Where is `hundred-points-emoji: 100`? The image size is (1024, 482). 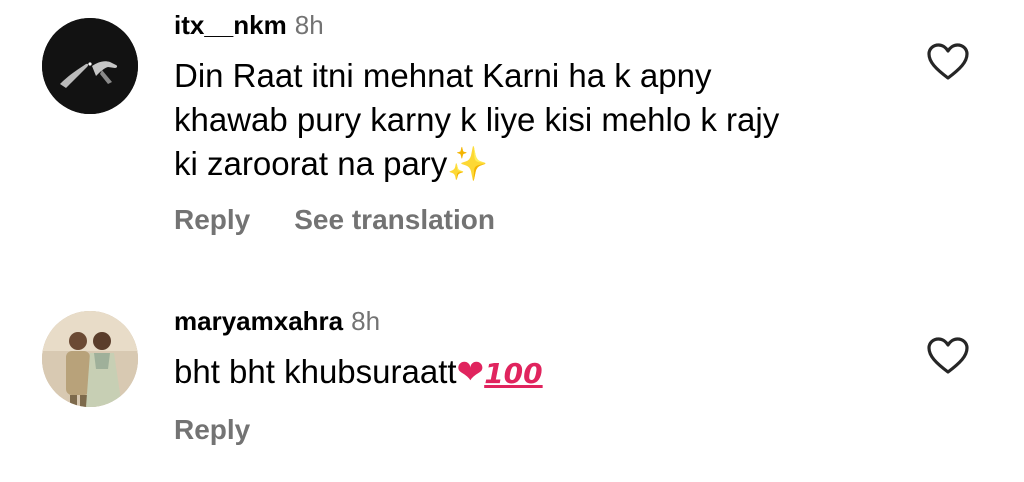 hundred-points-emoji: 100 is located at coordinates (513, 373).